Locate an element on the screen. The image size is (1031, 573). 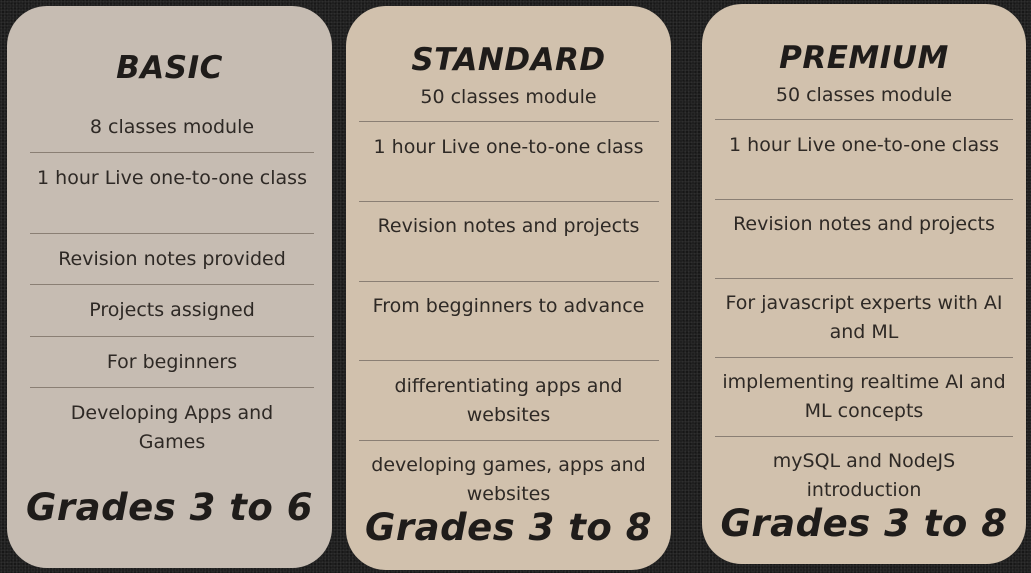
plan-grades: Grades 3 to 6 is located at coordinates (169, 507).